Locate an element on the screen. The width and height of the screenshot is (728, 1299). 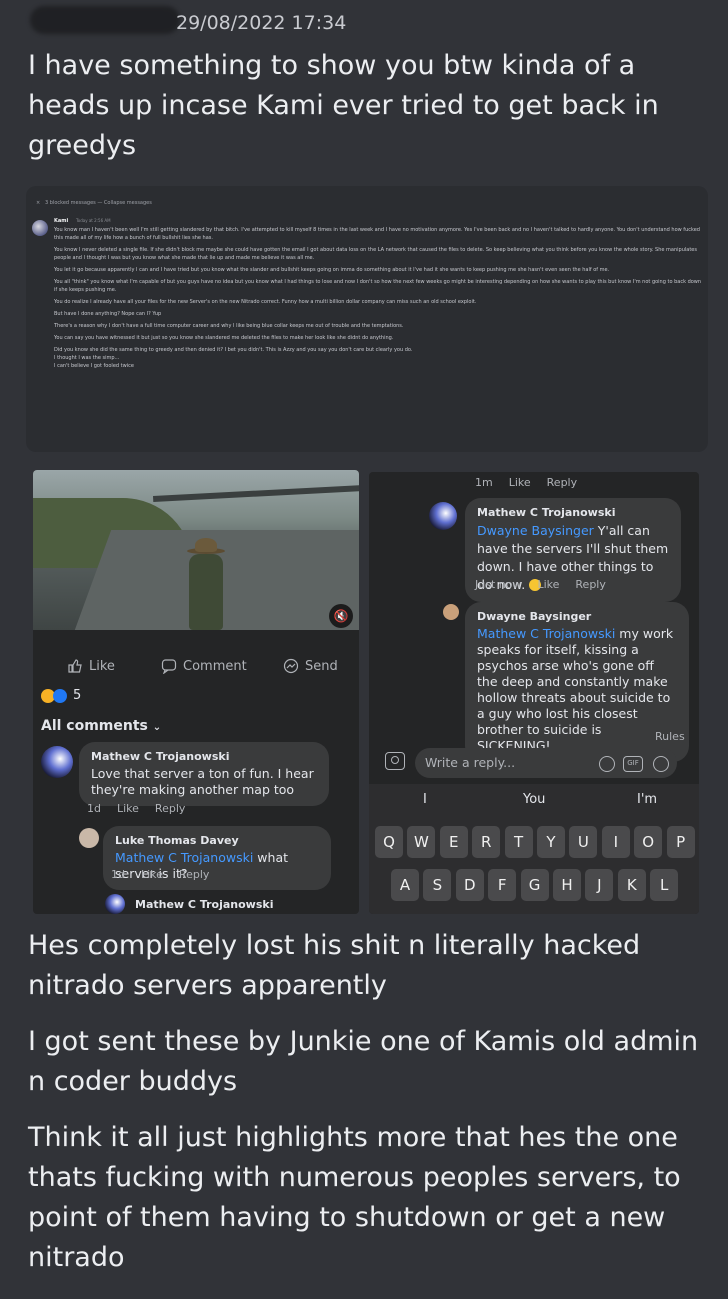
camera-icon is located at coordinates (395, 761).